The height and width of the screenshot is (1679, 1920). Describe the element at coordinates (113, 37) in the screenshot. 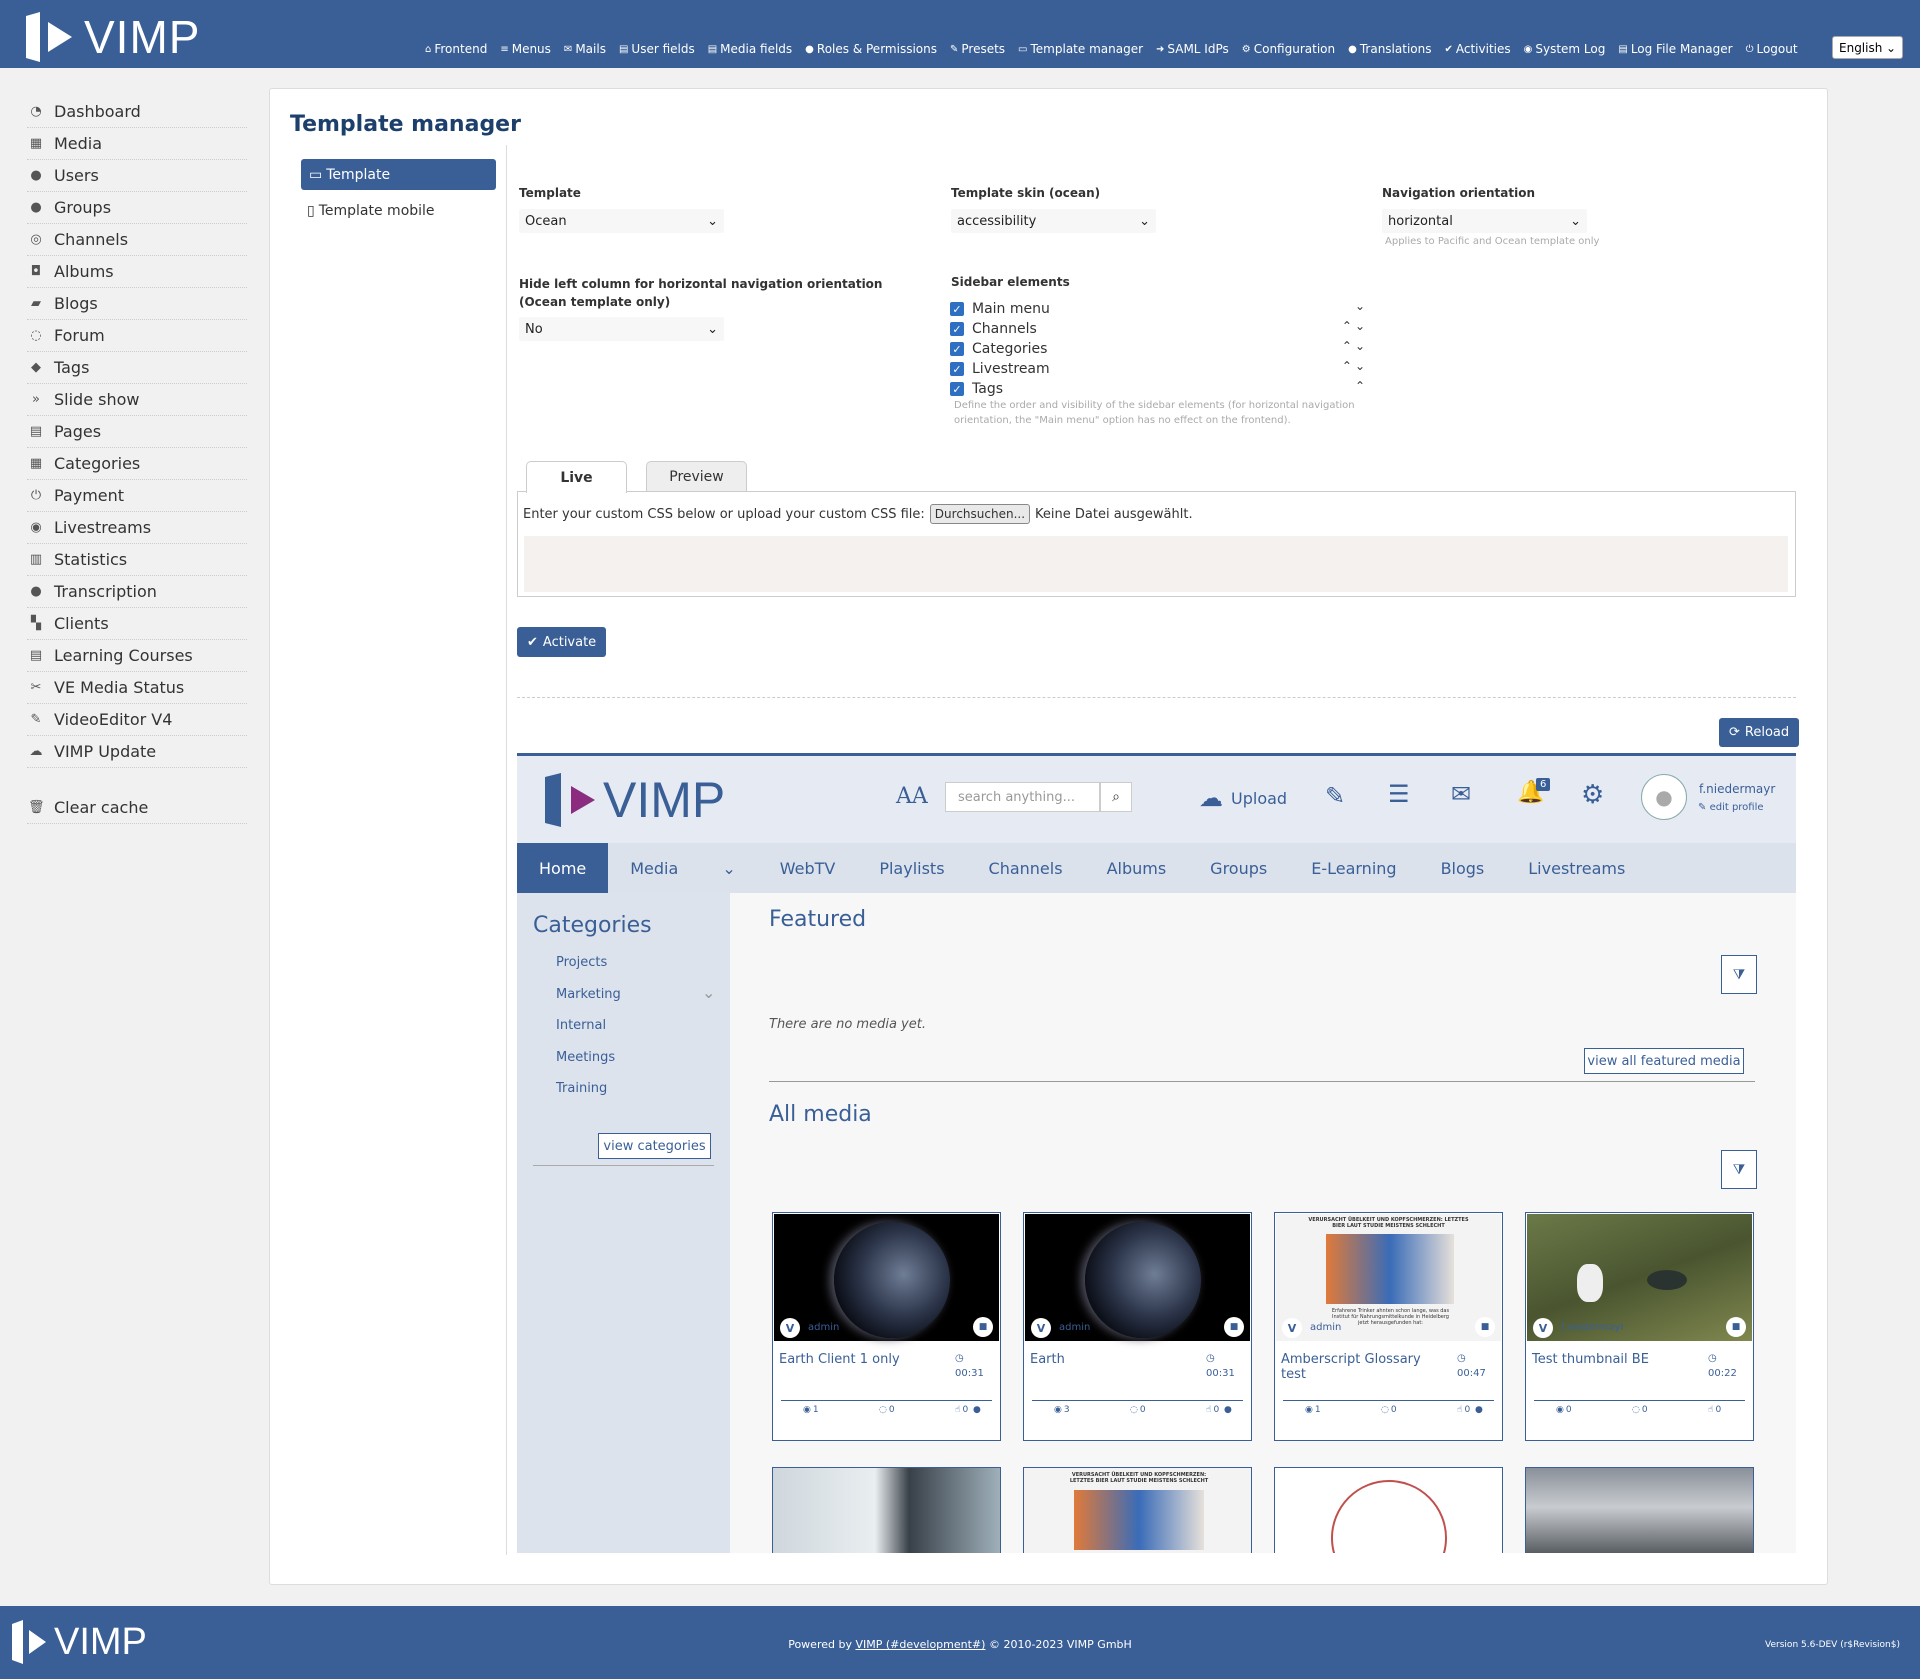

I see `vimp-logo: VIMP` at that location.